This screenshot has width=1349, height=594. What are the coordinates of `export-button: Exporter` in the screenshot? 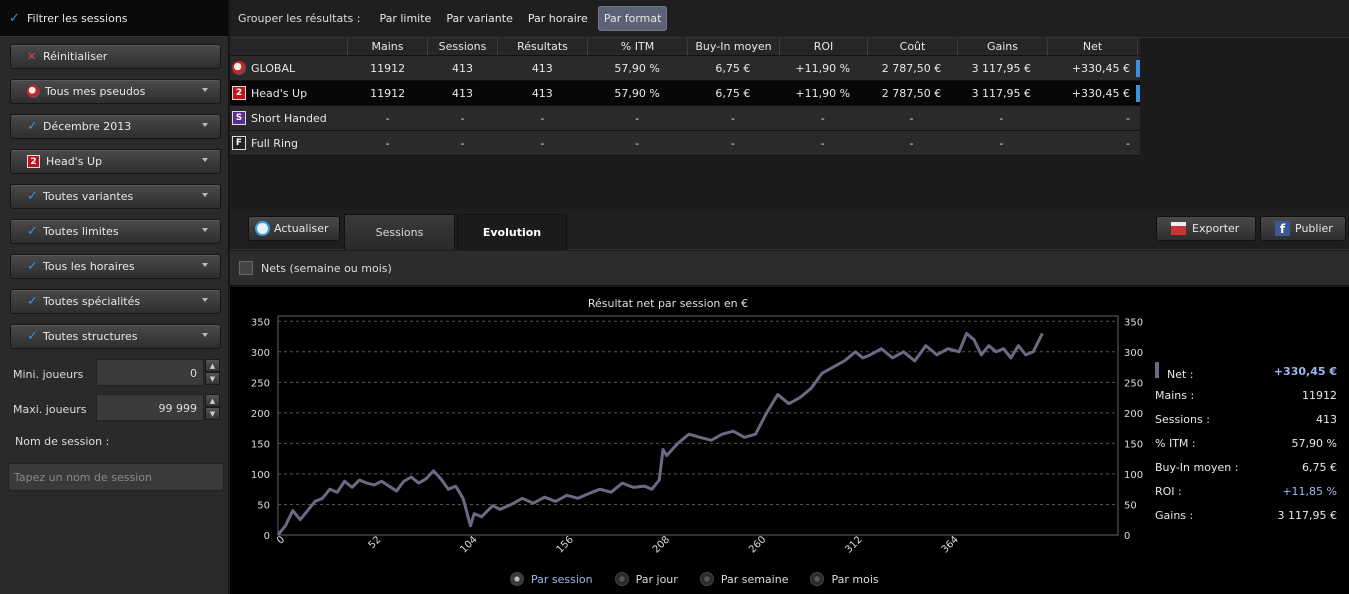 It's located at (1206, 228).